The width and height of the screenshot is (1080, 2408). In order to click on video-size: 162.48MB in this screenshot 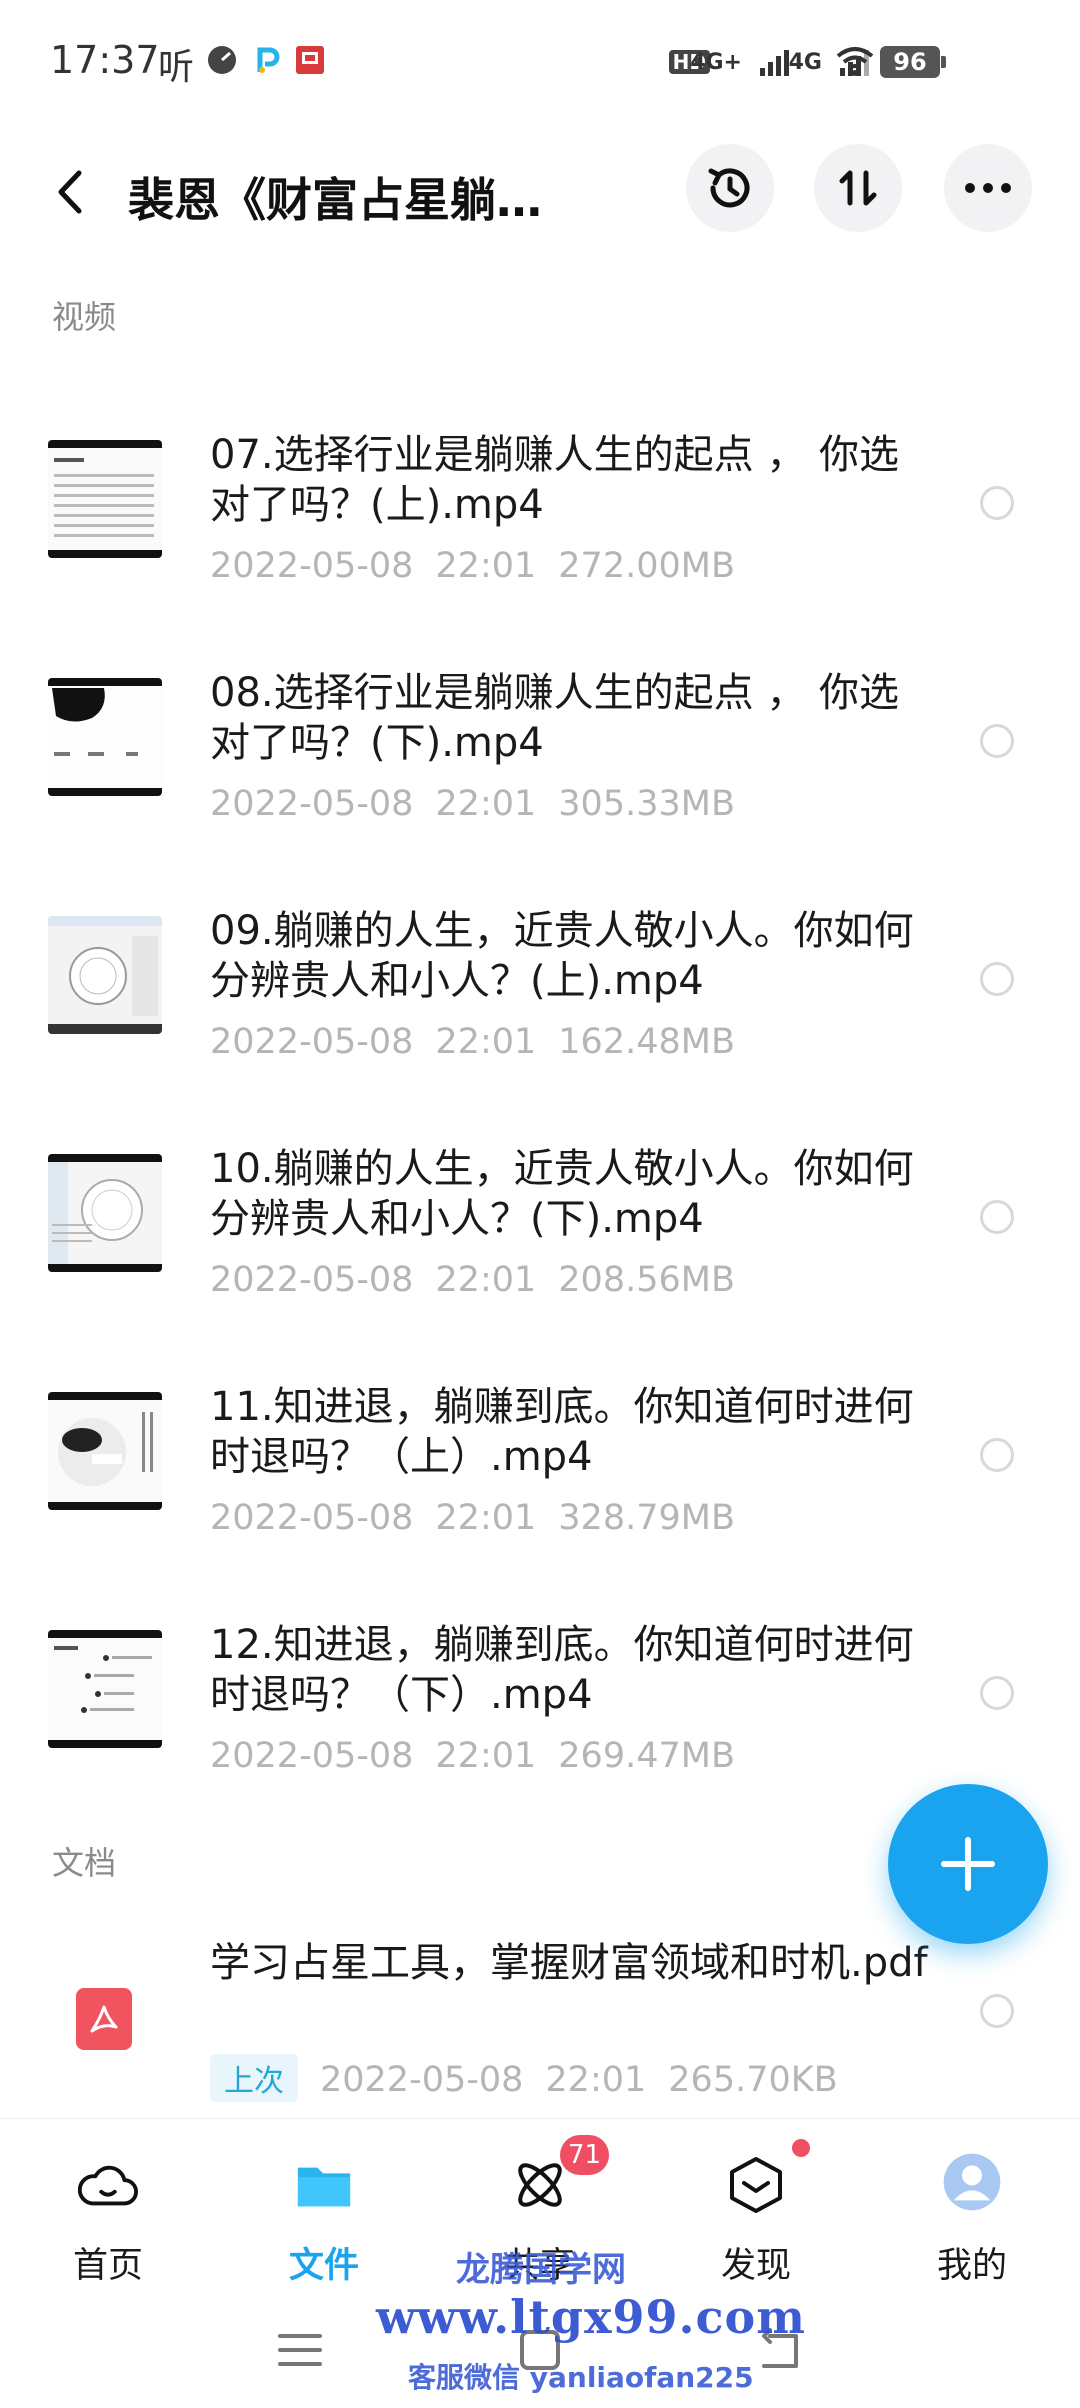, I will do `click(646, 1042)`.